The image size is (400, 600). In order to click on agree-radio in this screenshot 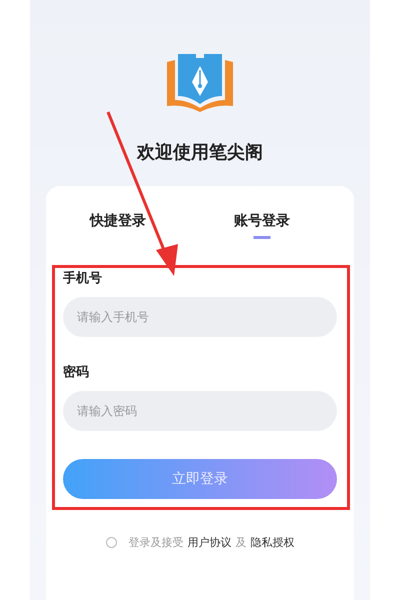, I will do `click(111, 542)`.